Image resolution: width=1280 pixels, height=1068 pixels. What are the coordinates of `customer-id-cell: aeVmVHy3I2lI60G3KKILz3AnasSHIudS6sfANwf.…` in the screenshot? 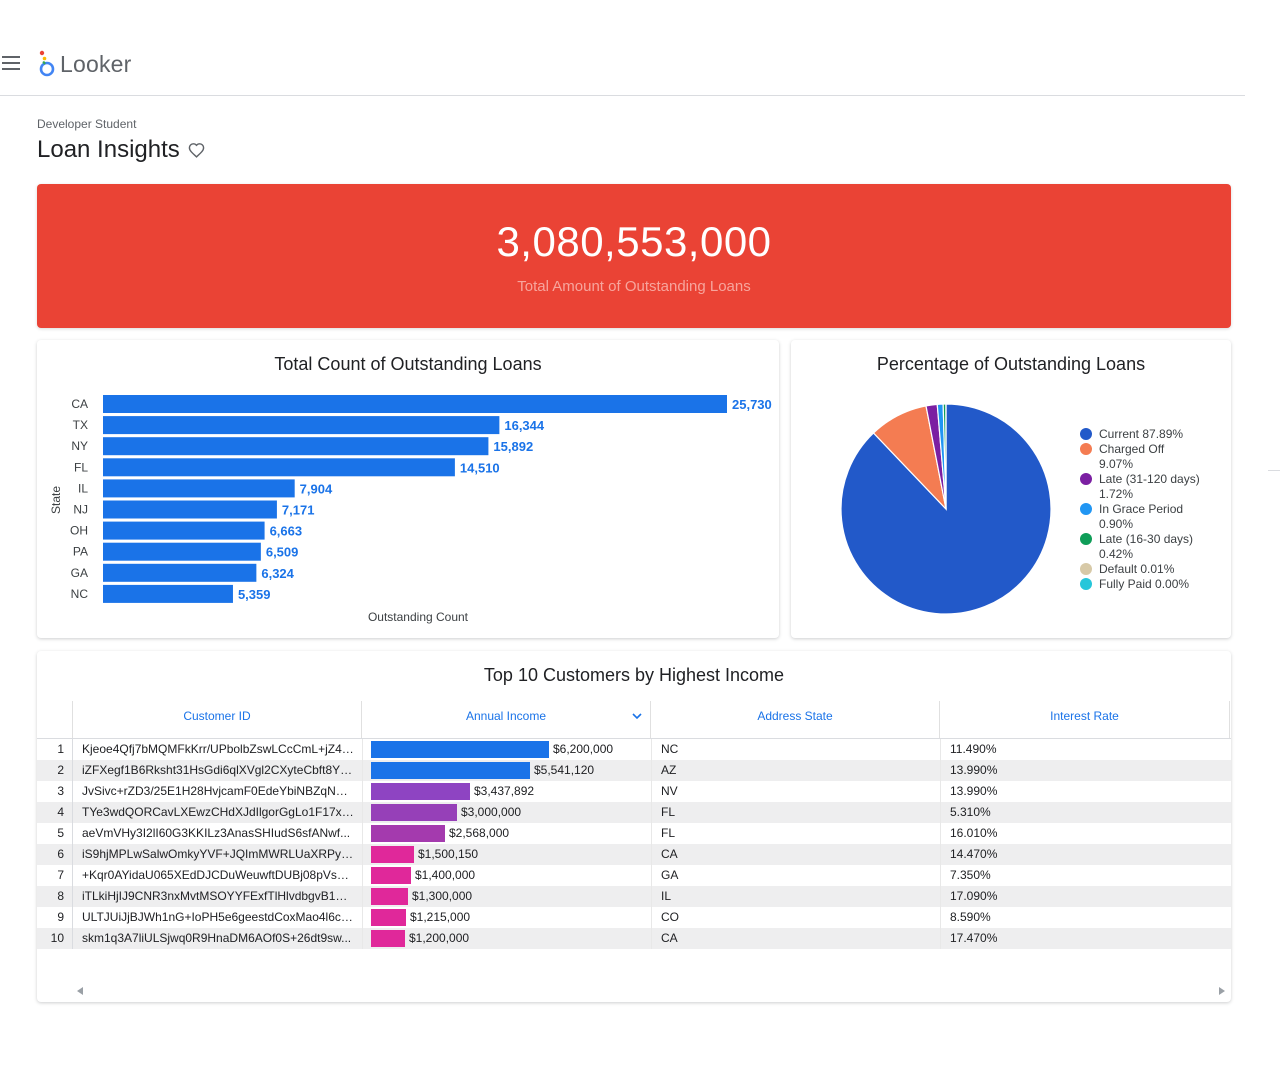 It's located at (218, 833).